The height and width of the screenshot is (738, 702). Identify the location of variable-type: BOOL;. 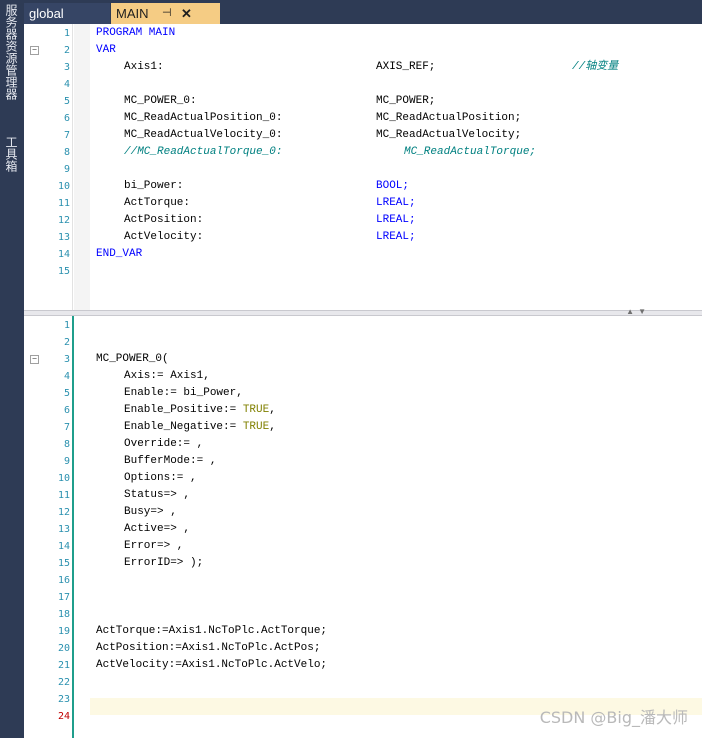
(393, 186).